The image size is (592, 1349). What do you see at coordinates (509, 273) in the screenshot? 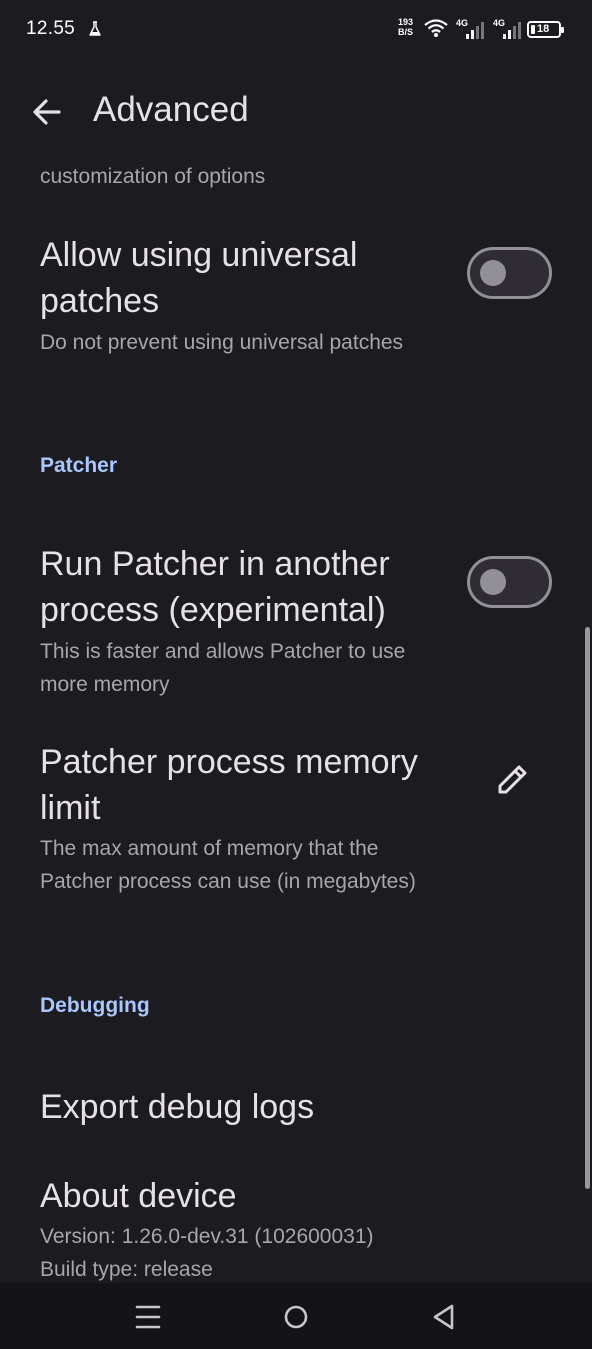
I see `universal-patches-switch` at bounding box center [509, 273].